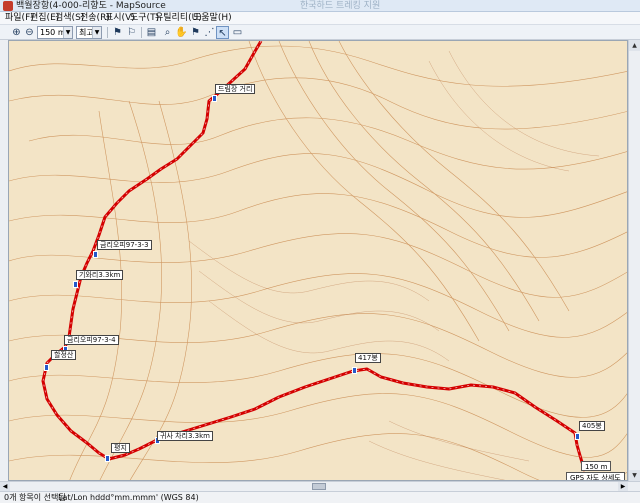  What do you see at coordinates (212, 18) in the screenshot?
I see `menu-help: 도움말(H)` at bounding box center [212, 18].